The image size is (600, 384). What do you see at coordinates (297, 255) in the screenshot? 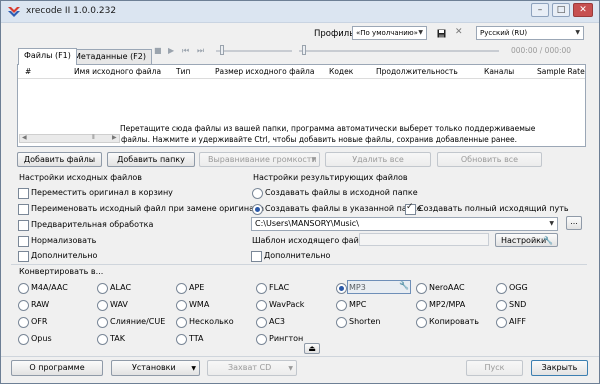
I see `checkbox-label: Дополнительно` at bounding box center [297, 255].